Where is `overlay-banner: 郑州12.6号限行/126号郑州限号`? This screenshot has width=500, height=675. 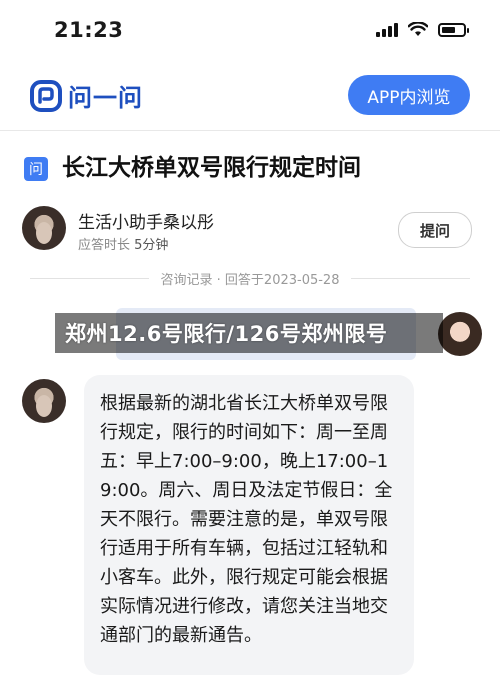 overlay-banner: 郑州12.6号限行/126号郑州限号 is located at coordinates (249, 333).